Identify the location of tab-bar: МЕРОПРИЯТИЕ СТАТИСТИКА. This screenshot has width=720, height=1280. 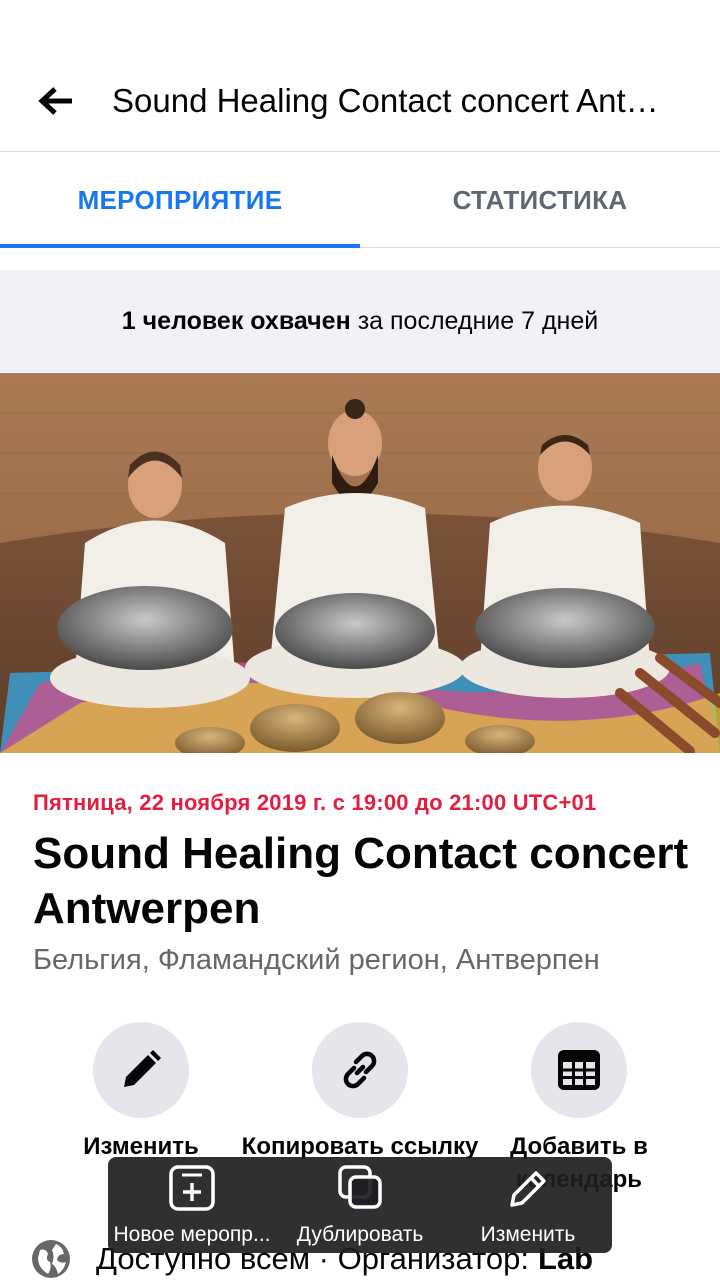
(360, 200).